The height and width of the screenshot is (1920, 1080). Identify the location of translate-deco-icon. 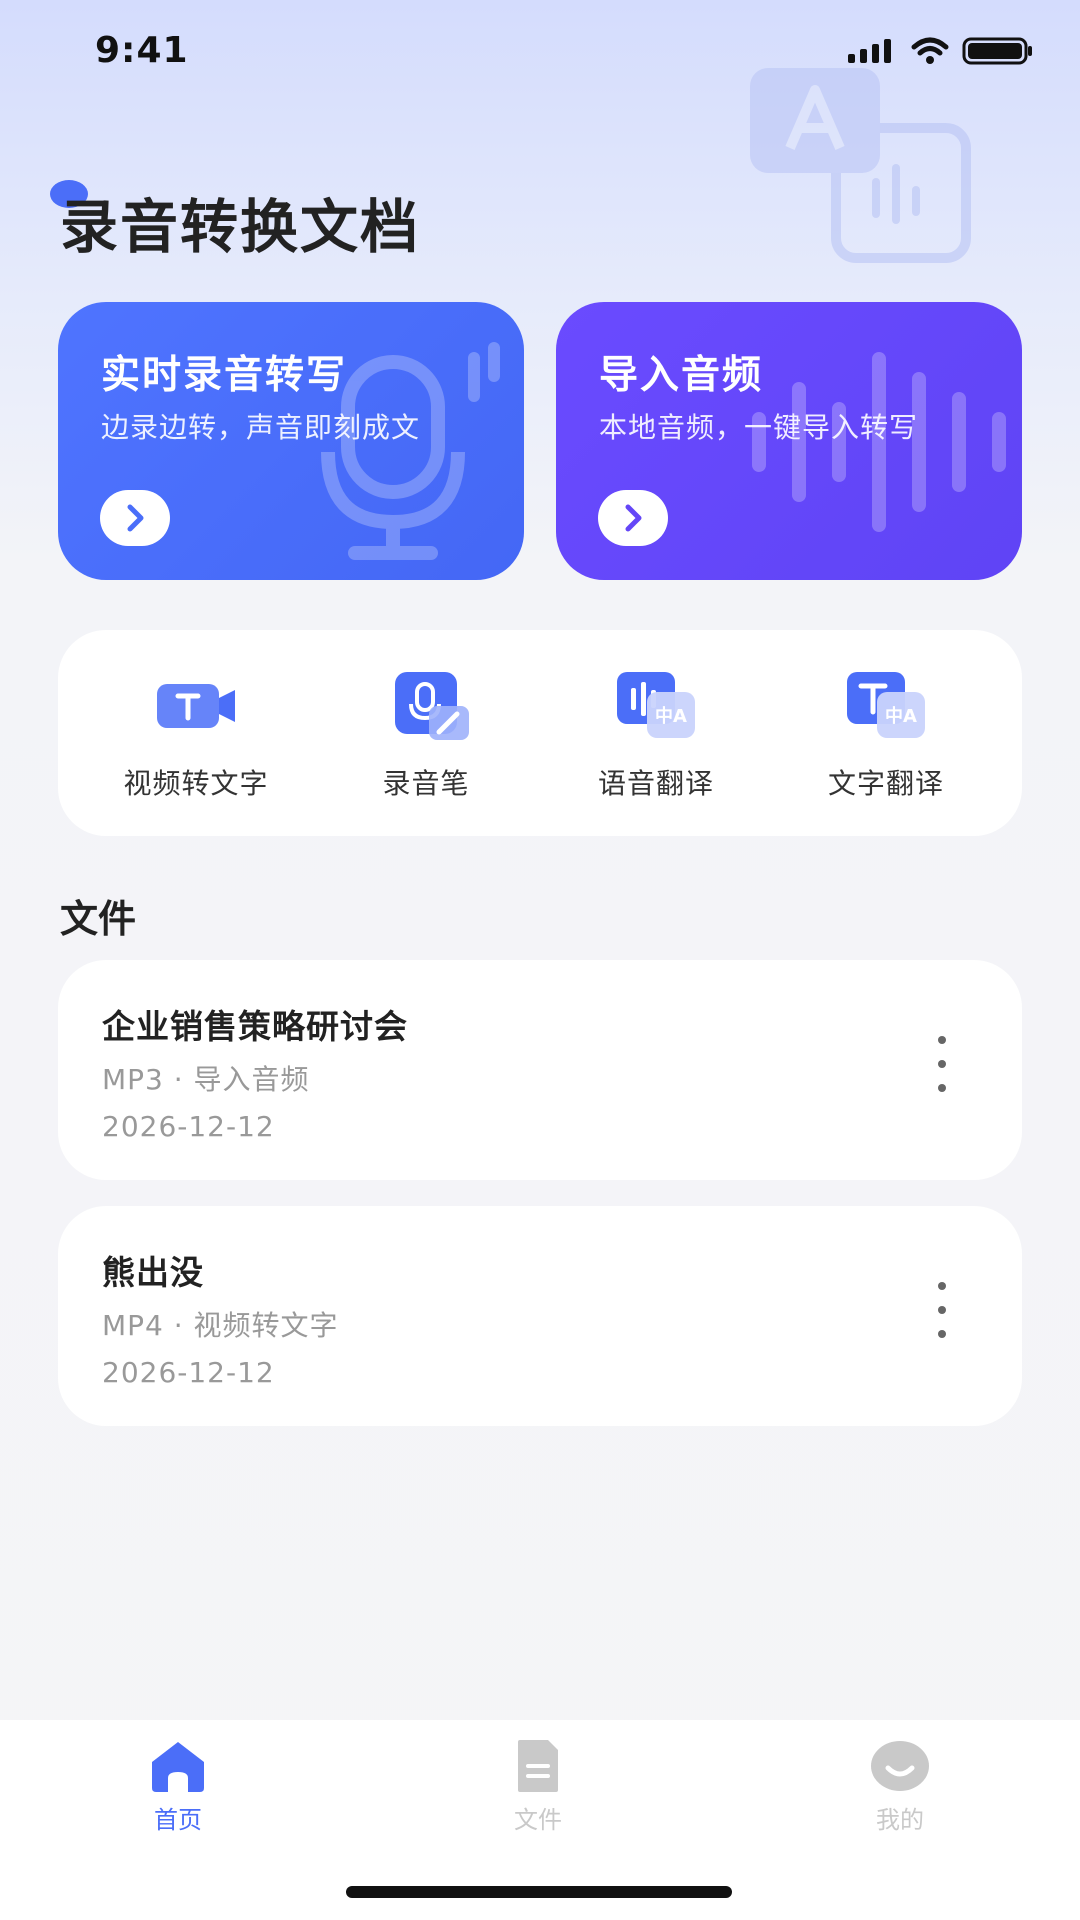
(860, 165).